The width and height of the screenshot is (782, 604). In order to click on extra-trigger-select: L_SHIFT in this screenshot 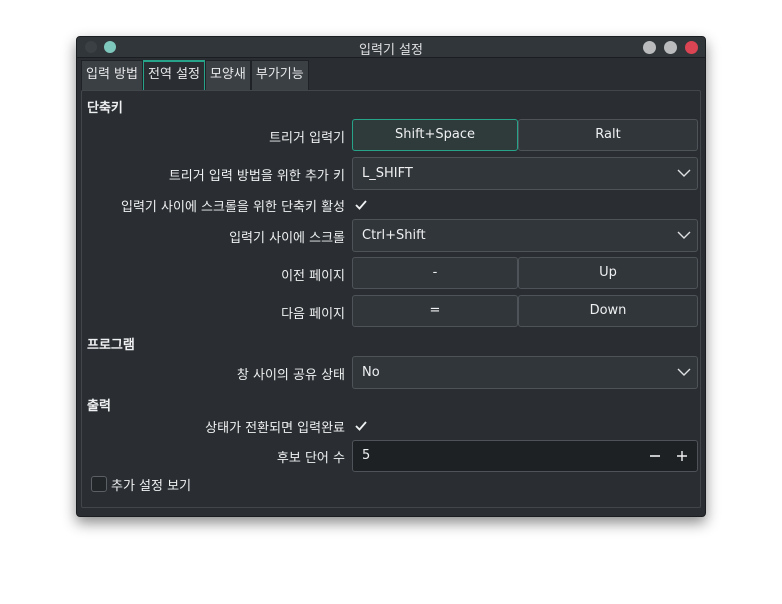, I will do `click(525, 173)`.